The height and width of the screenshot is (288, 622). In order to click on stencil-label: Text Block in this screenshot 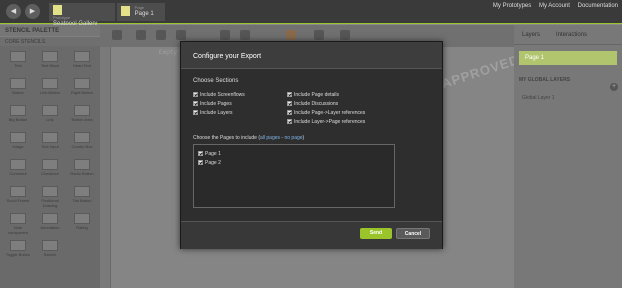, I will do `click(50, 65)`.